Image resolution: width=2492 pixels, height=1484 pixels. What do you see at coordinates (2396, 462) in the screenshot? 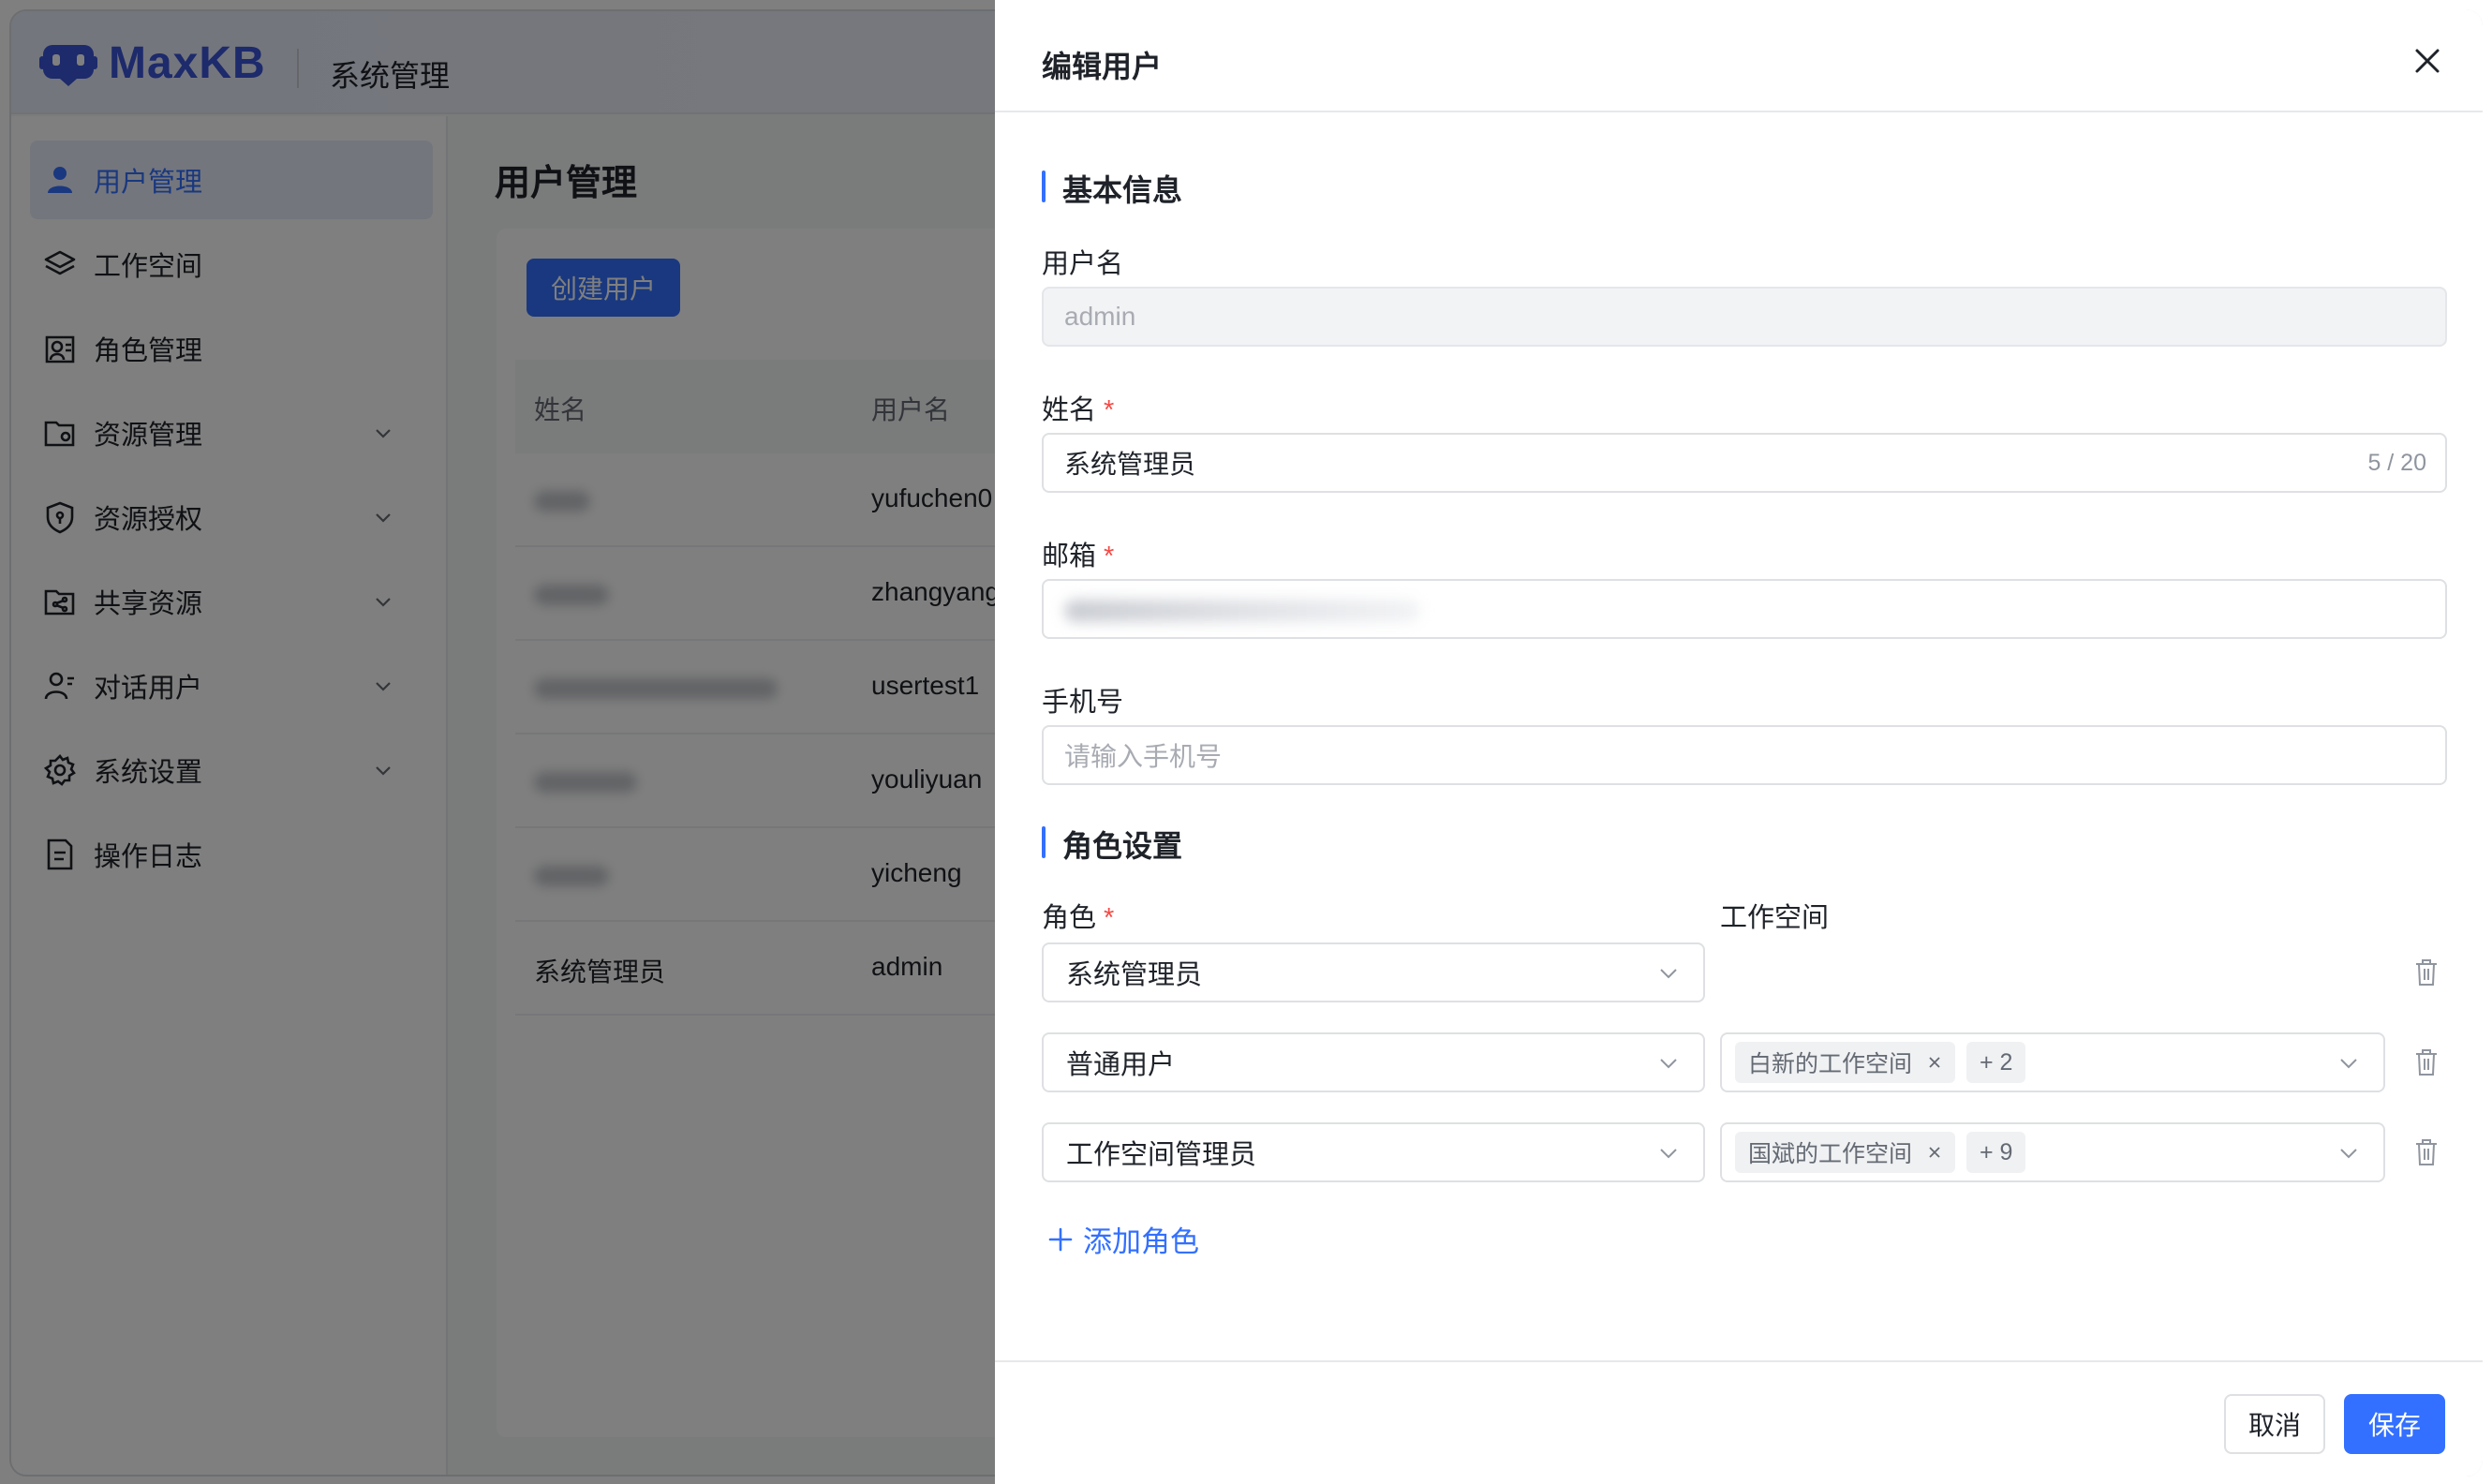
I see `character-counter: 5 / 20` at bounding box center [2396, 462].